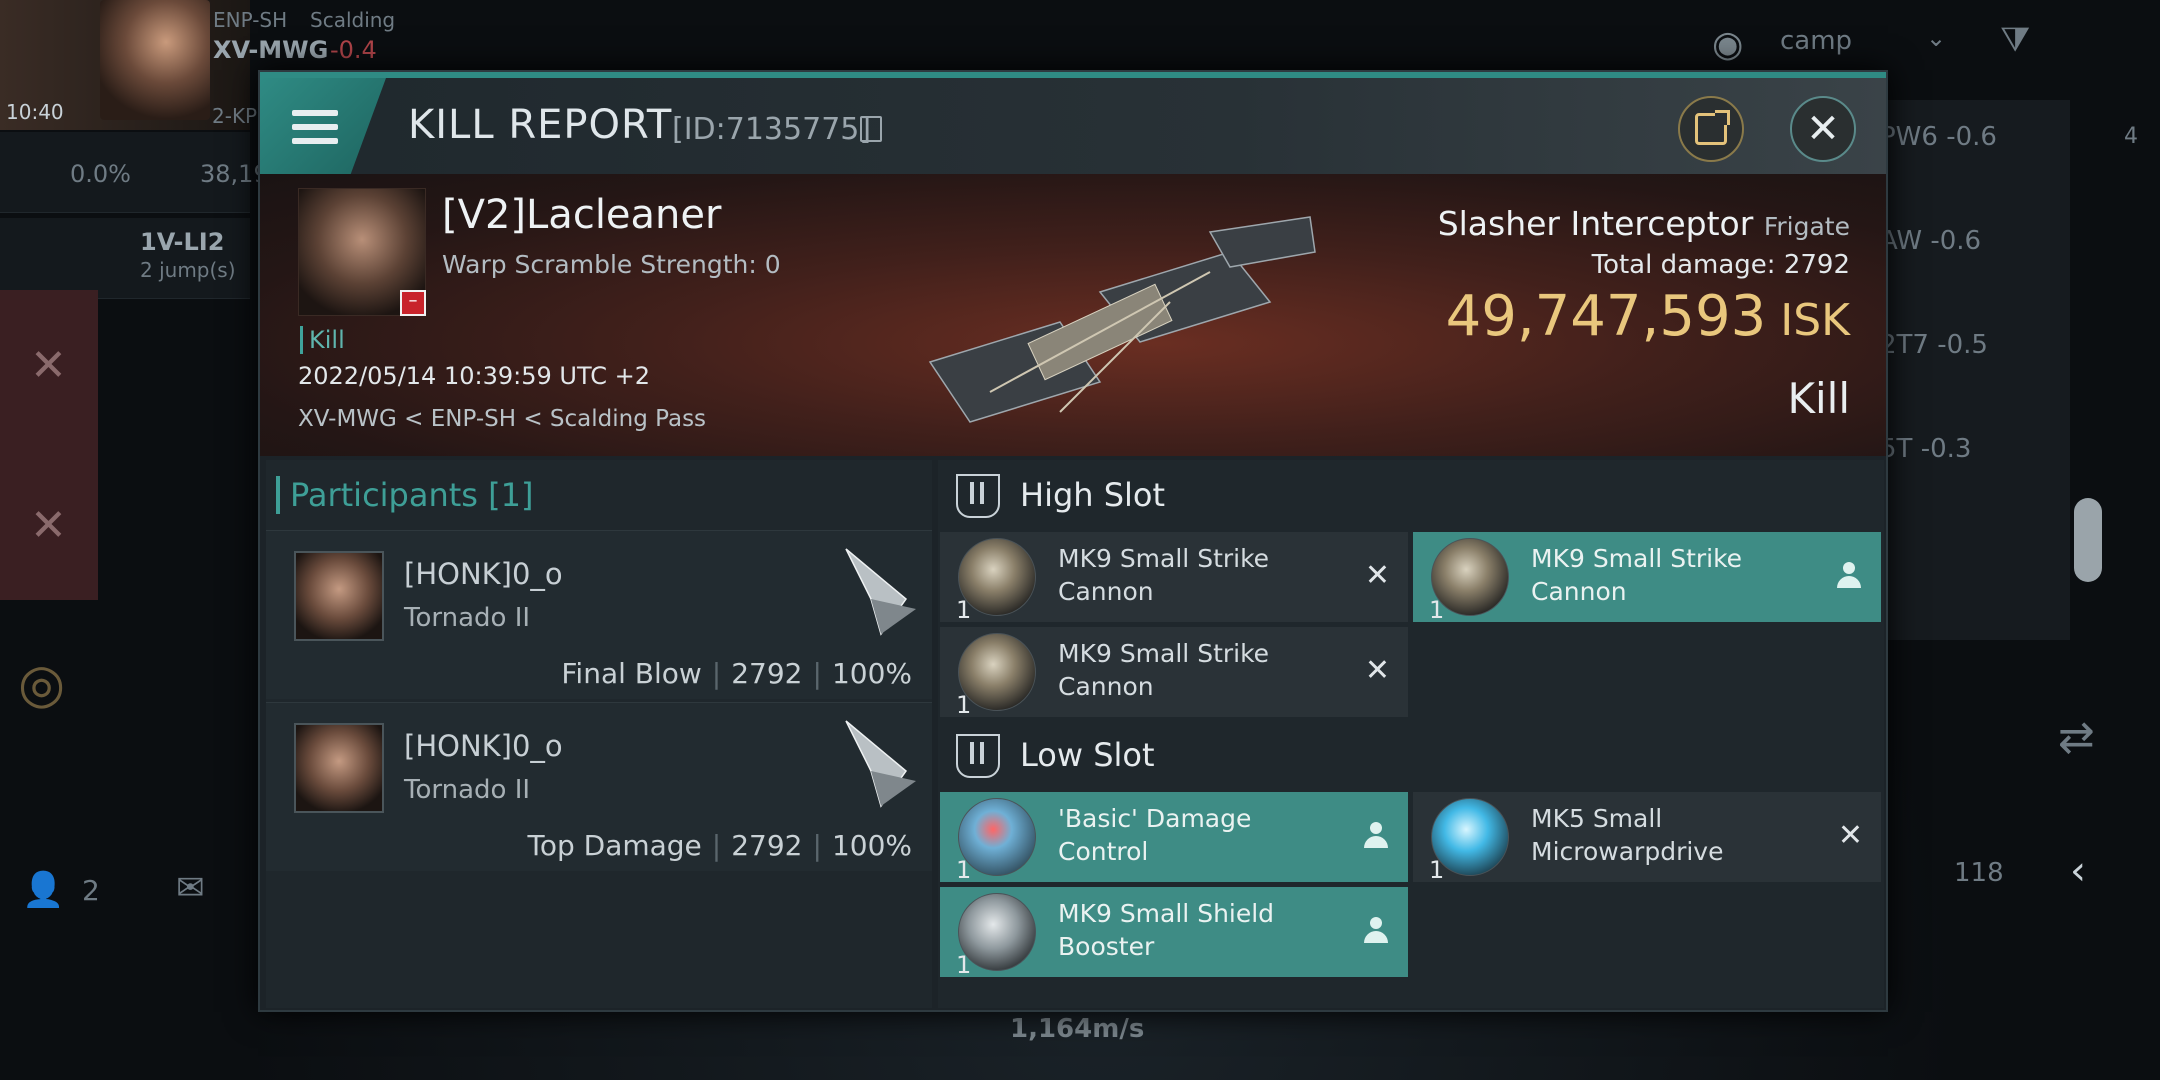  What do you see at coordinates (772, 129) in the screenshot?
I see `kill-id: [ID:7135775]` at bounding box center [772, 129].